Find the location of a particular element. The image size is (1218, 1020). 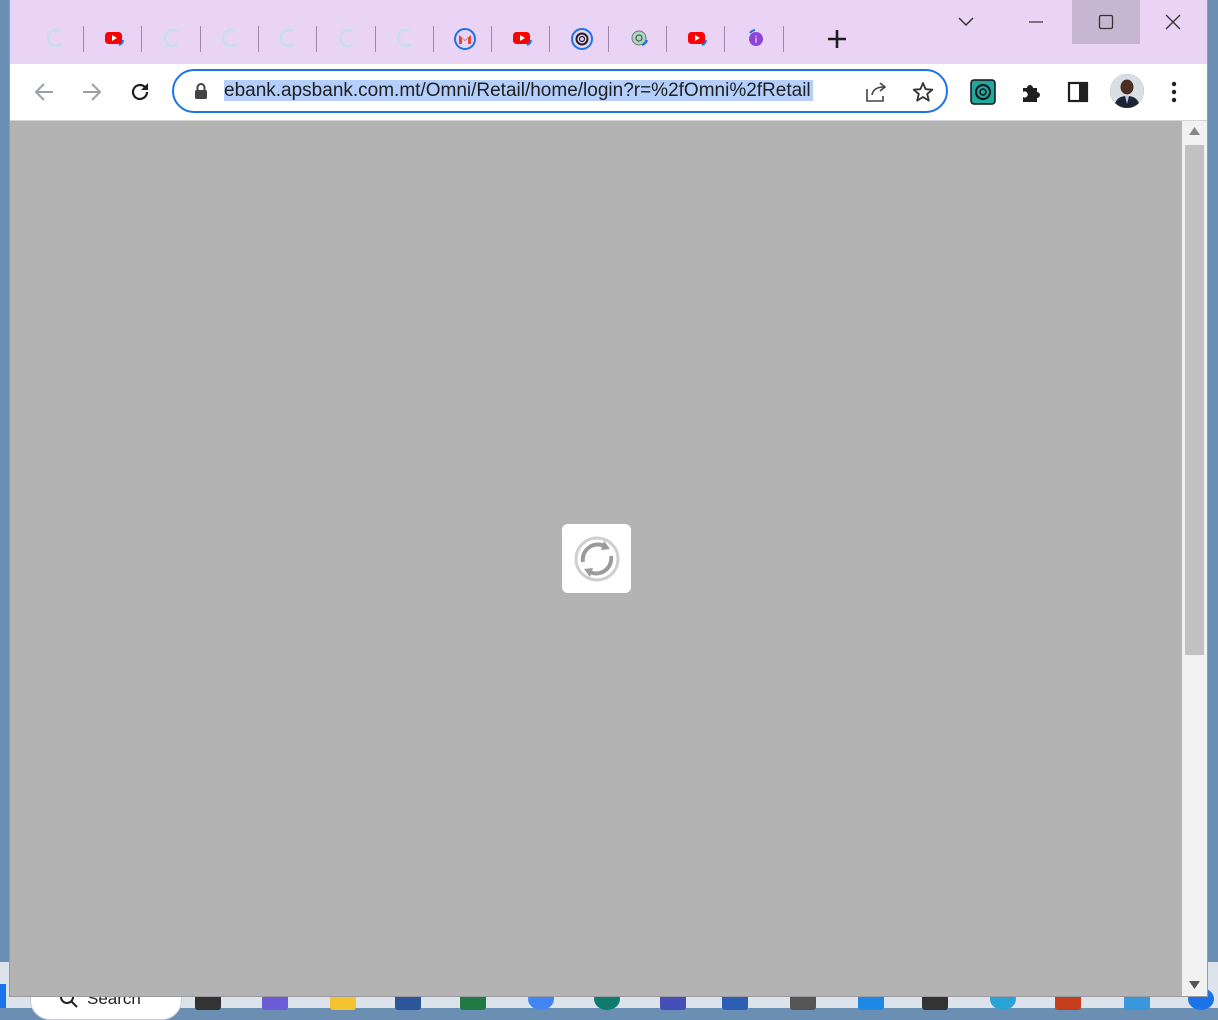

lock-icon is located at coordinates (201, 91).